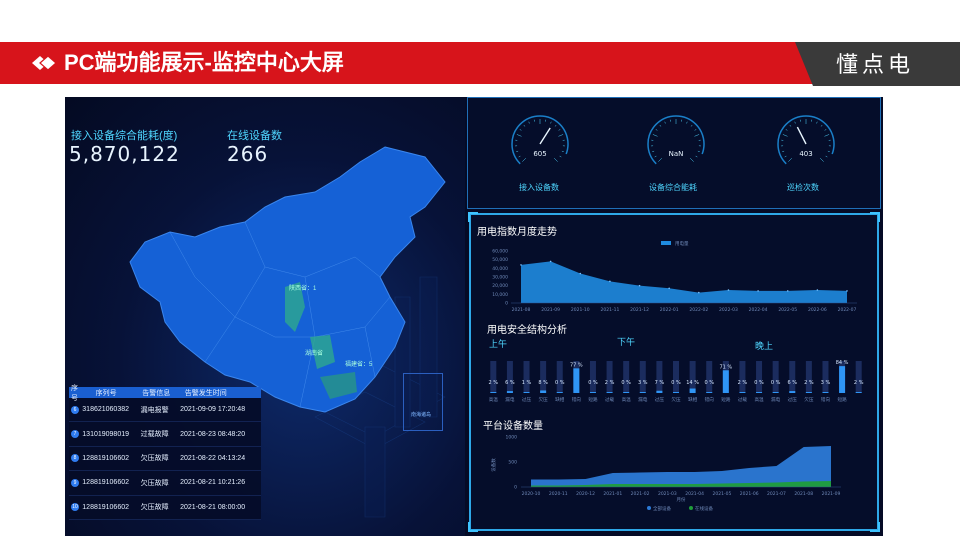 The image size is (960, 540). Describe the element at coordinates (500, 286) in the screenshot. I see `y-tick-label: 20,000` at that location.